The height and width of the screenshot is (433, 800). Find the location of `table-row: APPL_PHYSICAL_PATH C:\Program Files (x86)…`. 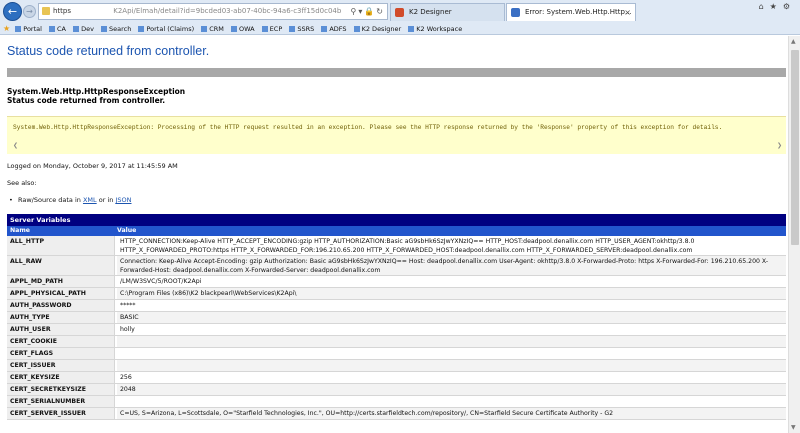

table-row: APPL_PHYSICAL_PATH C:\Program Files (x86)… is located at coordinates (396, 294).